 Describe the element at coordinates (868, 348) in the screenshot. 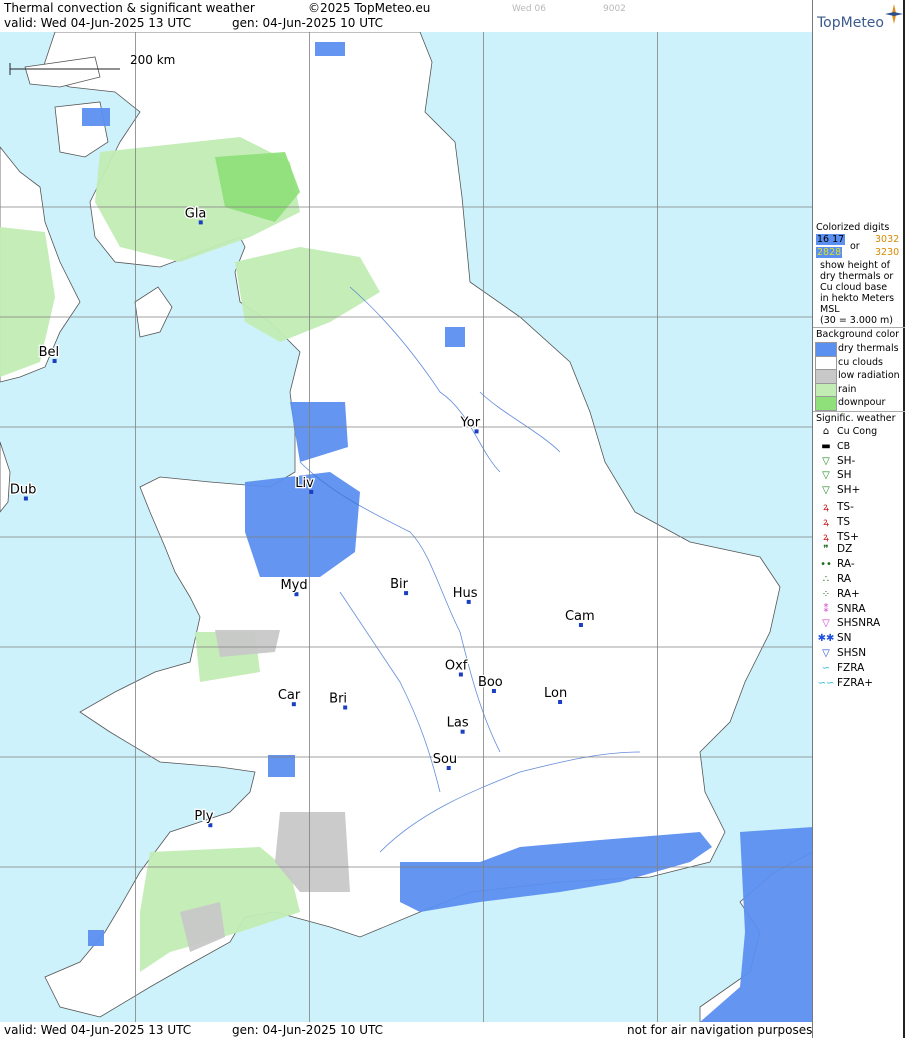

I see `legend-background-label: dry thermals` at that location.